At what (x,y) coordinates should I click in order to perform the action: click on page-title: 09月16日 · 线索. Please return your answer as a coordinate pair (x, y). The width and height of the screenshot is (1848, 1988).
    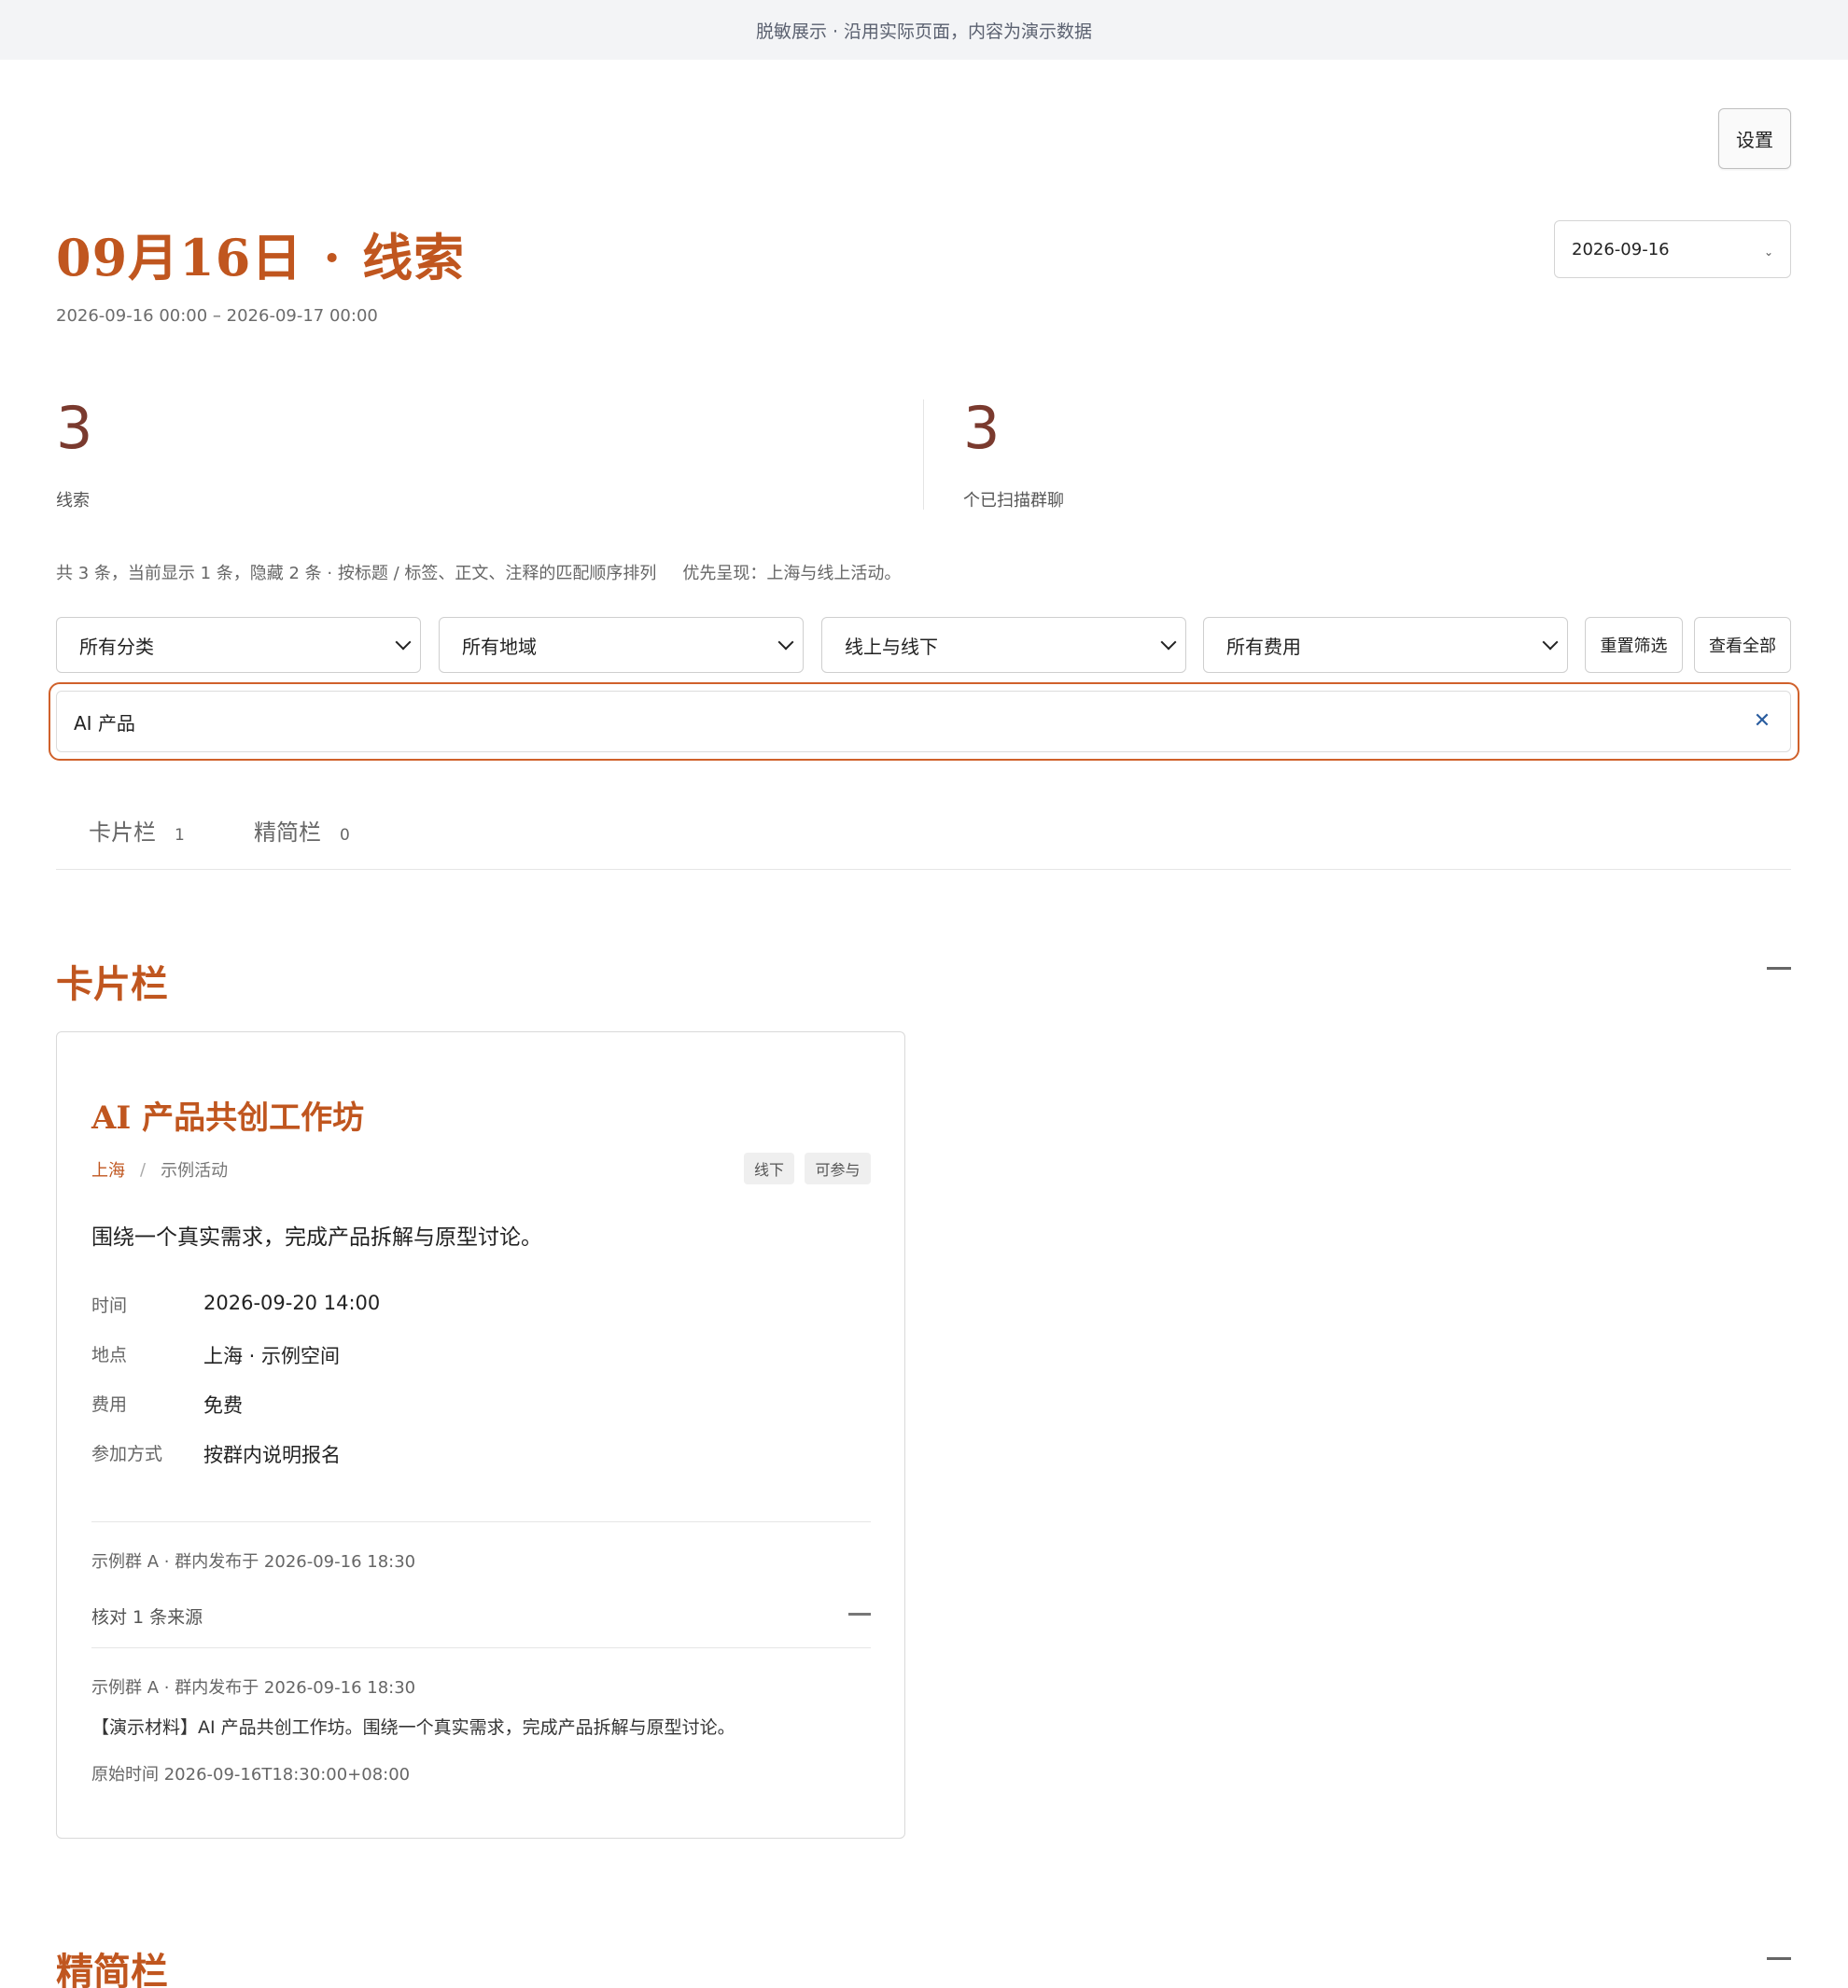
    Looking at the image, I should click on (260, 253).